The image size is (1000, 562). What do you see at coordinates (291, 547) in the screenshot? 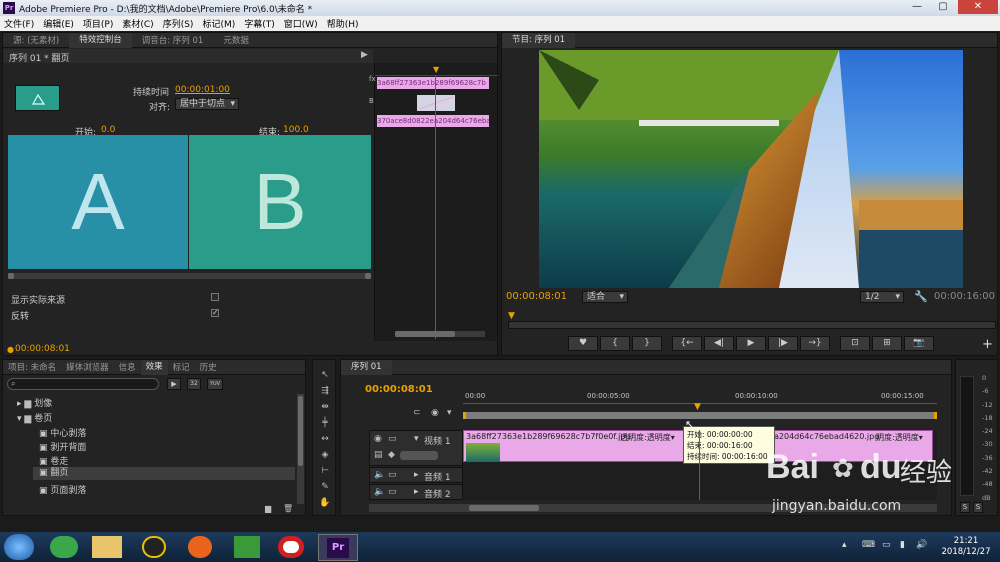
I see `taskbar-record-icon` at bounding box center [291, 547].